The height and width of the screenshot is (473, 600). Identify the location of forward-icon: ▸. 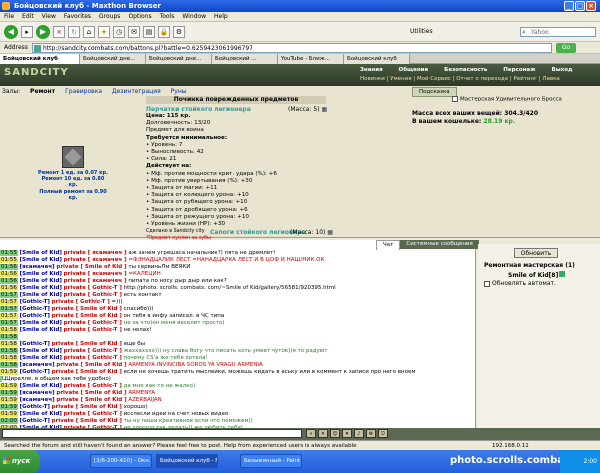
(27, 31).